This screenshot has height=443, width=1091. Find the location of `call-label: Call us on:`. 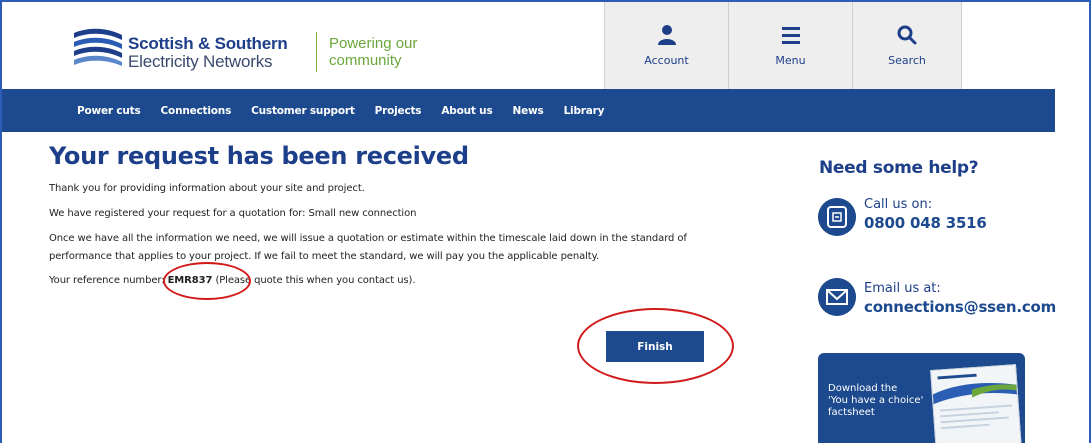

call-label: Call us on: is located at coordinates (898, 204).